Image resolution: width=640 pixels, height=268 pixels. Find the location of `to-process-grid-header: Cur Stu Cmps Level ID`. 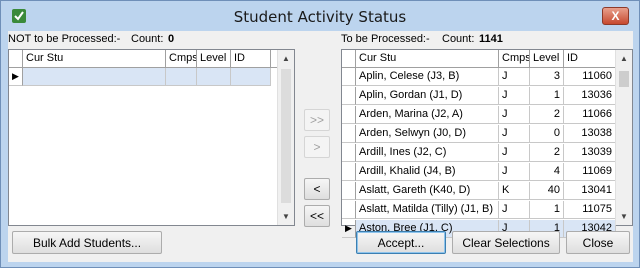

to-process-grid-header: Cur Stu Cmps Level ID is located at coordinates (487, 59).